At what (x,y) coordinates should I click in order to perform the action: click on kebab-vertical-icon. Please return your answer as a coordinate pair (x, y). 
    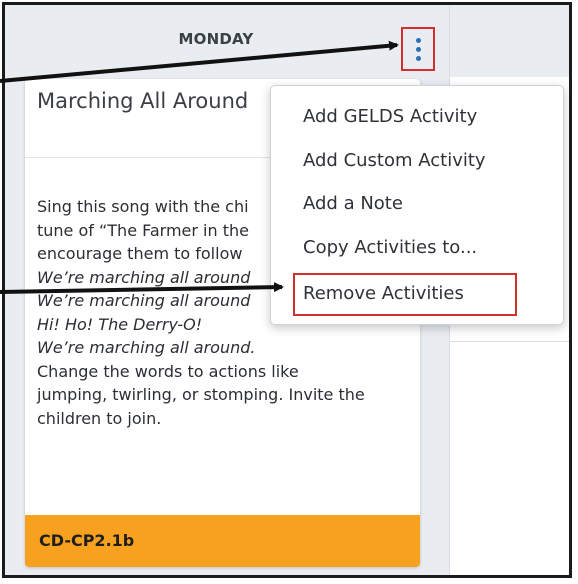
    Looking at the image, I should click on (418, 49).